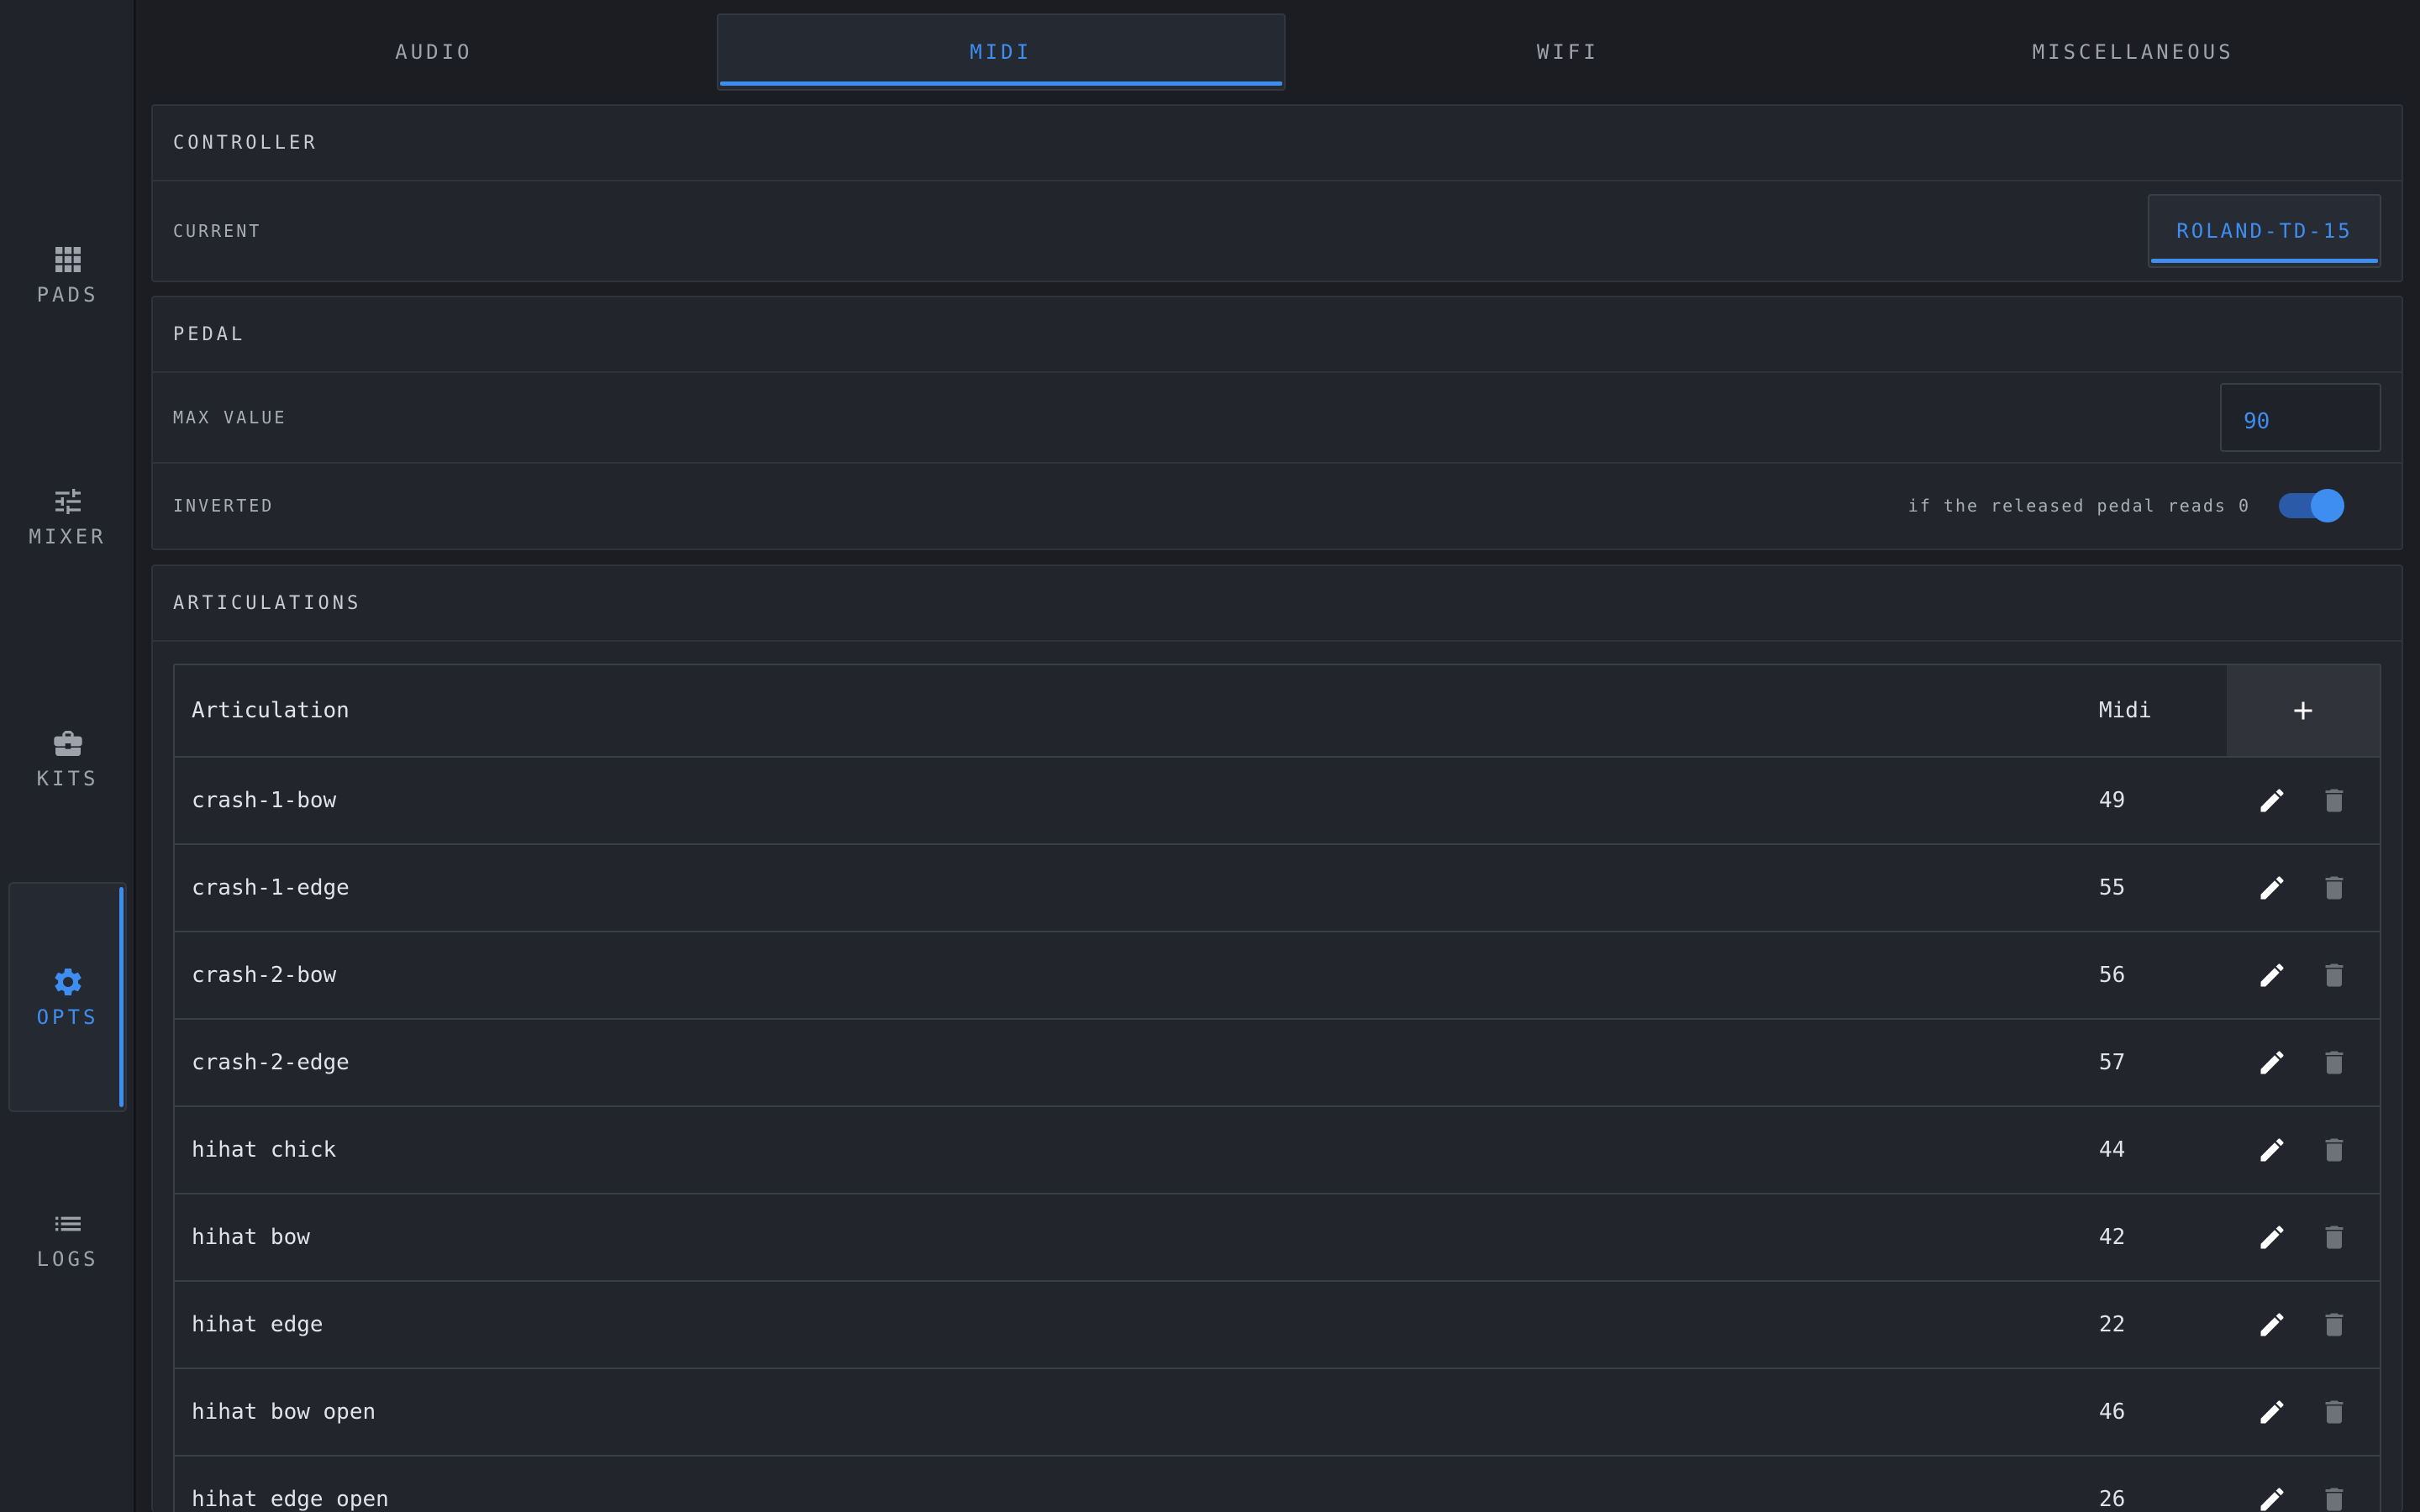 The width and height of the screenshot is (2420, 1512). Describe the element at coordinates (264, 975) in the screenshot. I see `articulation-name: crash-2-bow` at that location.